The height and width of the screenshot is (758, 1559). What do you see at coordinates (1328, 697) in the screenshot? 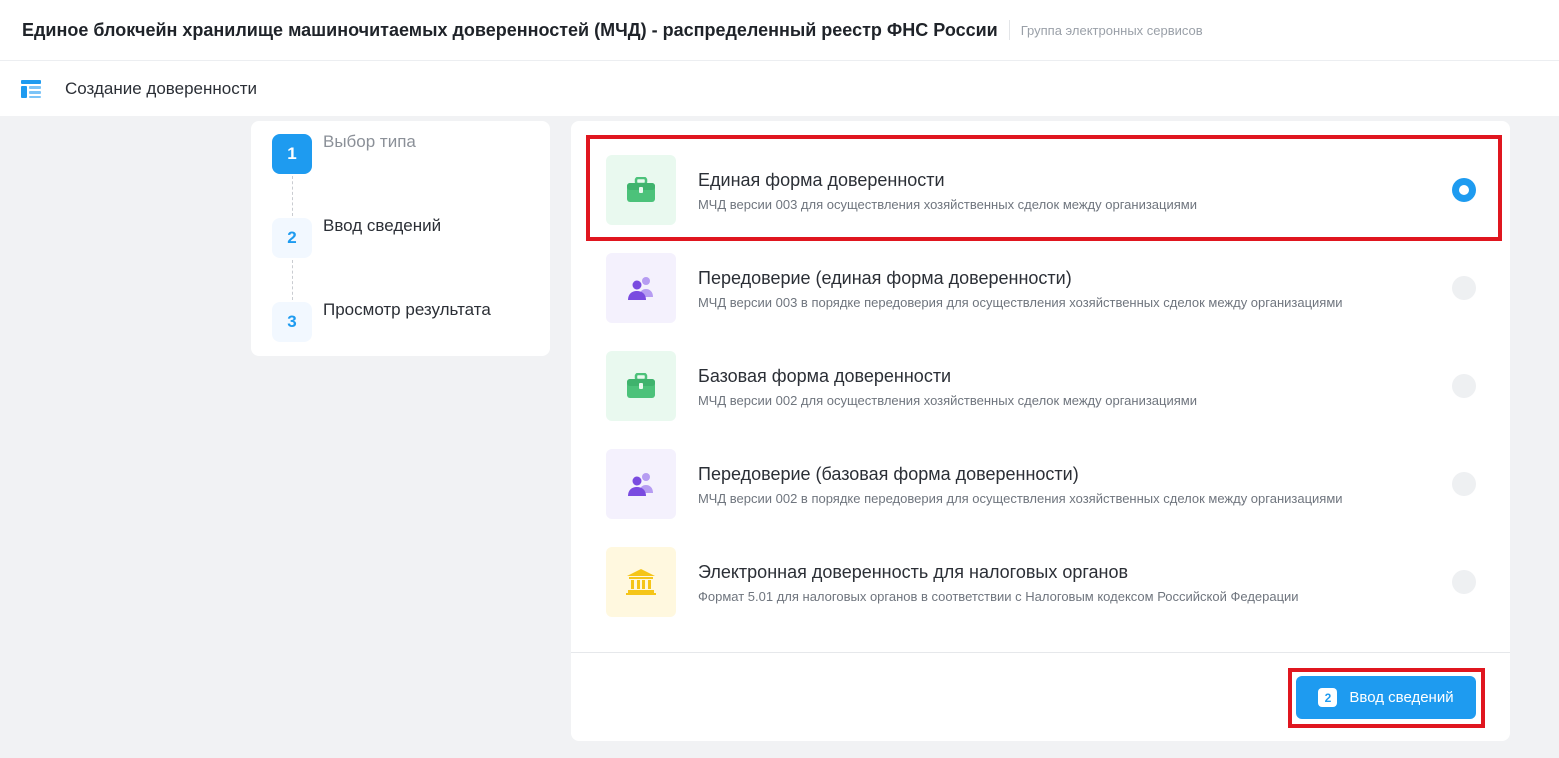
I see `next-step-number: 2` at bounding box center [1328, 697].